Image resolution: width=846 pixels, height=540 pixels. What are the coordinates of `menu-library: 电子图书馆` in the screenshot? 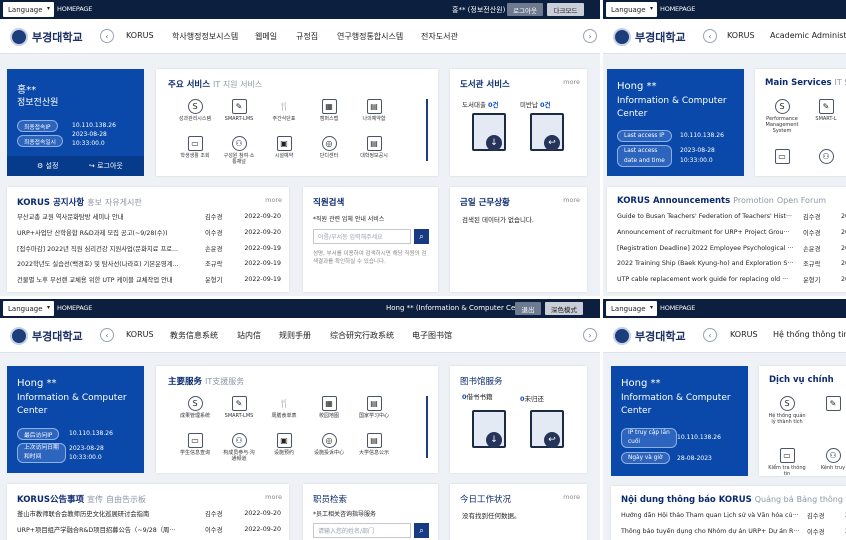 It's located at (432, 335).